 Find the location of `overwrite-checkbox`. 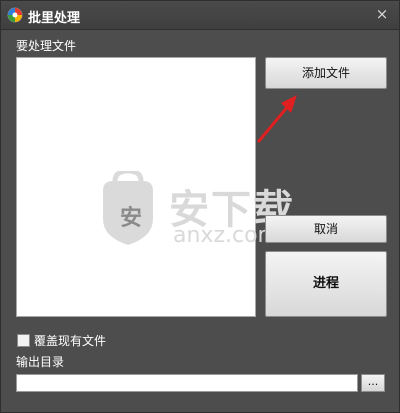

overwrite-checkbox is located at coordinates (23, 340).